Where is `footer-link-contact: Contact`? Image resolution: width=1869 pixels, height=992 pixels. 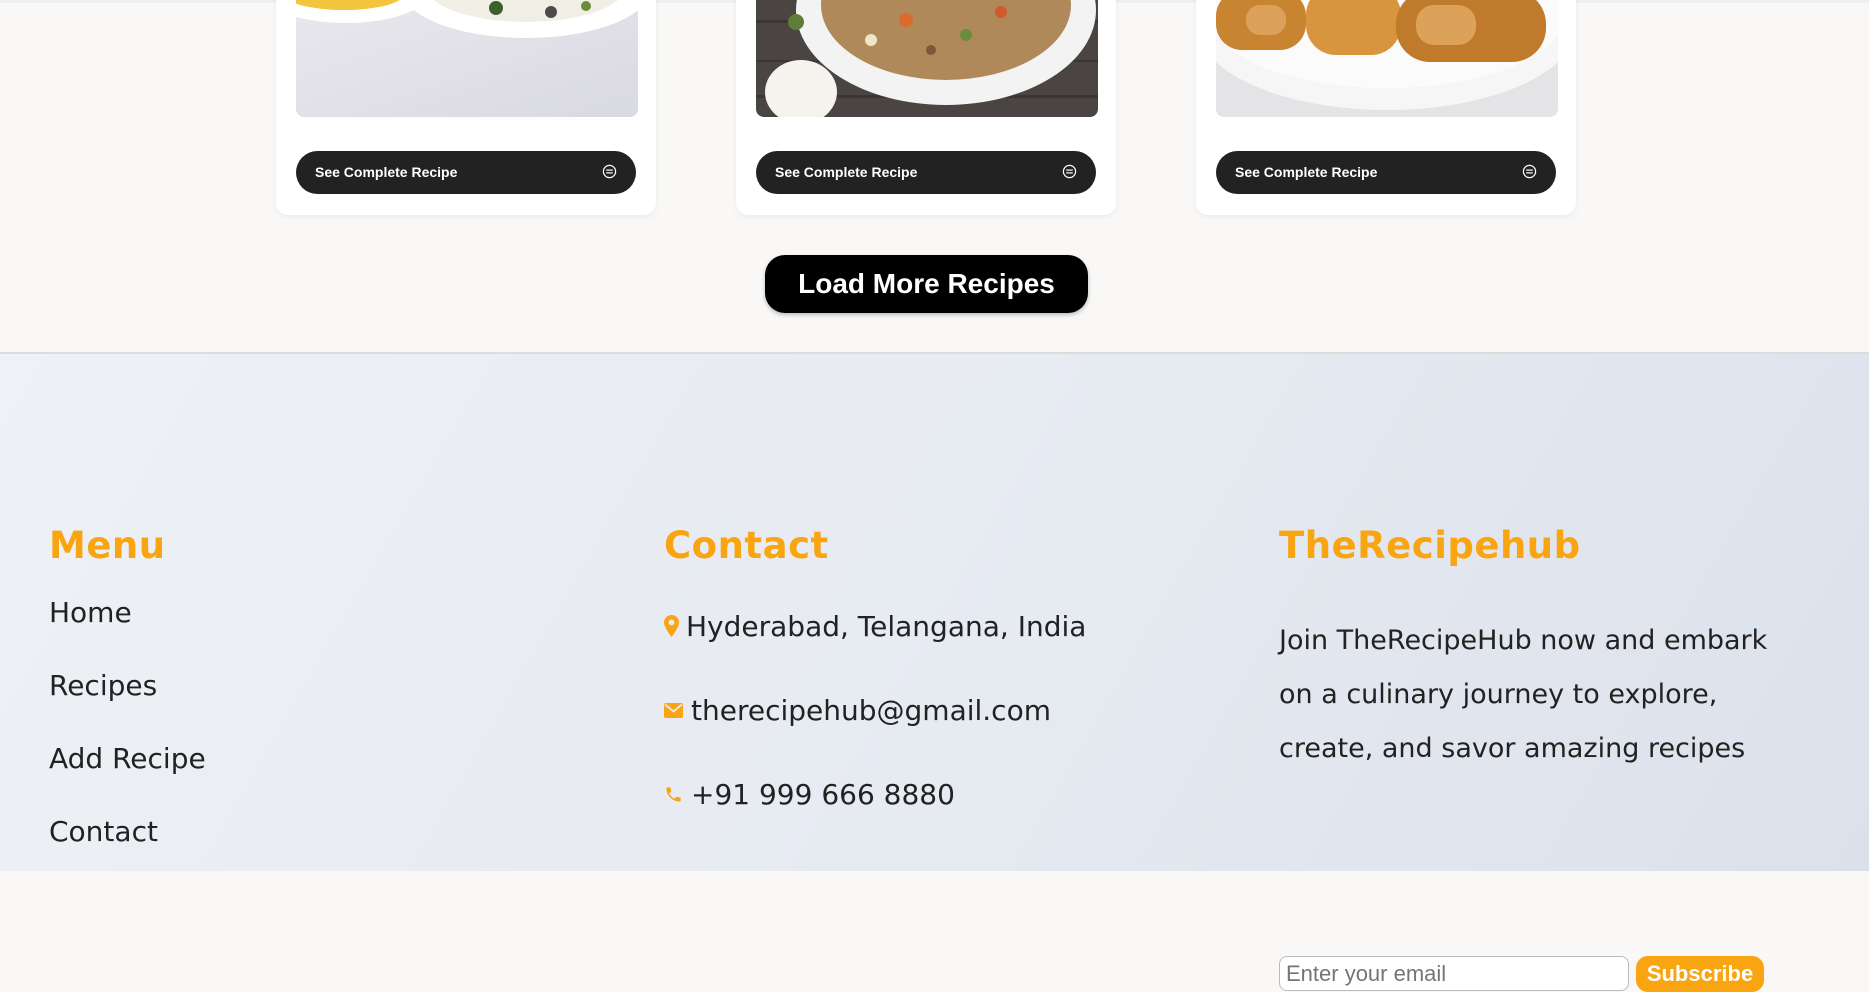 footer-link-contact: Contact is located at coordinates (103, 831).